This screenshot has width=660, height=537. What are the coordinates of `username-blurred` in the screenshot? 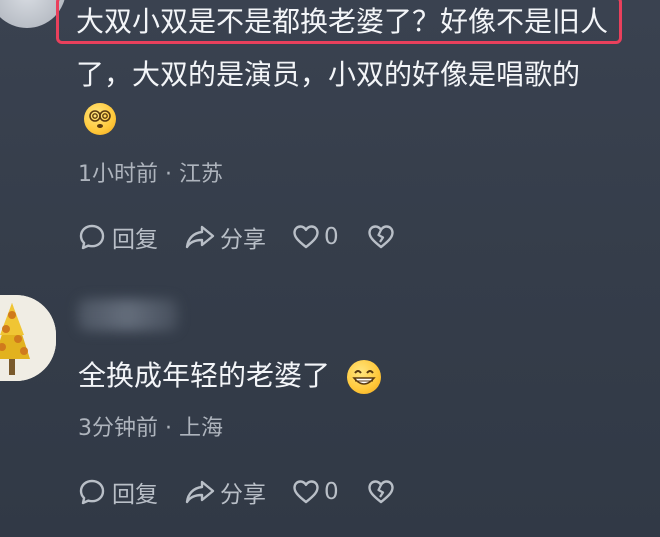 It's located at (128, 315).